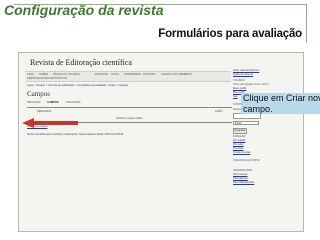 The height and width of the screenshot is (240, 320). What do you see at coordinates (238, 144) in the screenshot?
I see `sidebar-by-author: Por autor` at bounding box center [238, 144].